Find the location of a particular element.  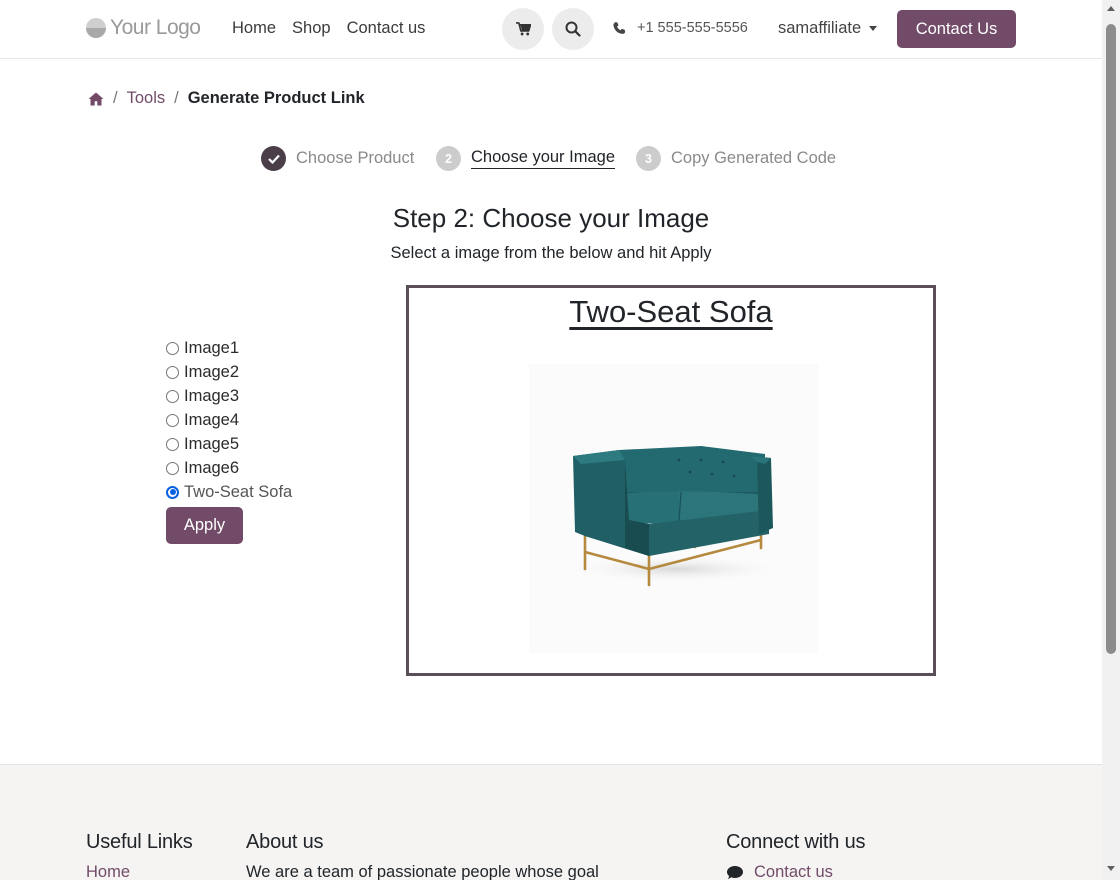

option-image6: Image6 is located at coordinates (229, 468).